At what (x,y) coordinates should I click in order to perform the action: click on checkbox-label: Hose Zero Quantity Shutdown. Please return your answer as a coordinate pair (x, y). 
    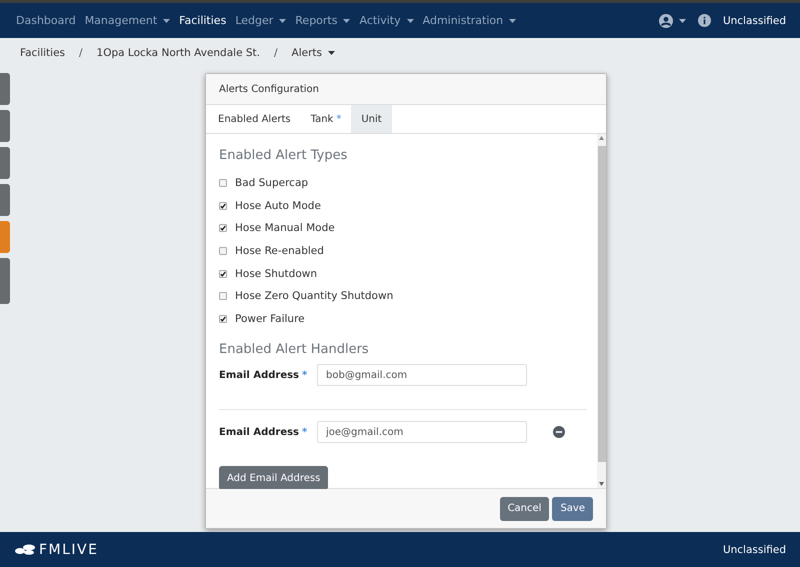
    Looking at the image, I should click on (314, 296).